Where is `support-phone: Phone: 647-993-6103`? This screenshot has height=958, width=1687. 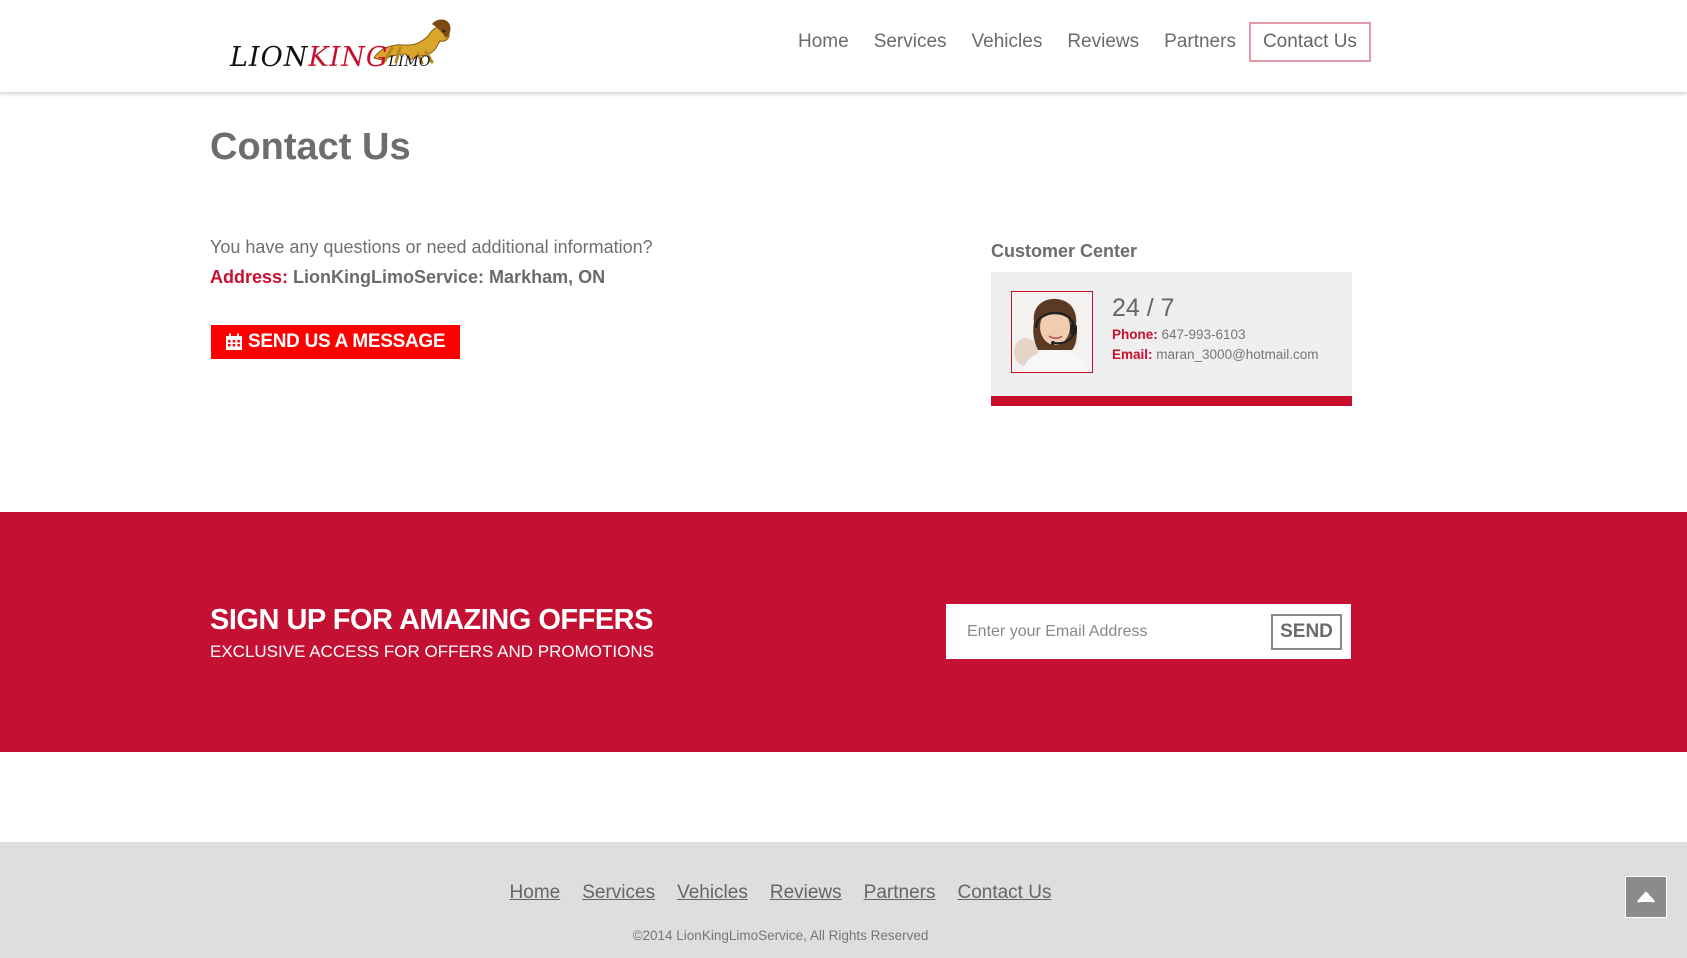 support-phone: Phone: 647-993-6103 is located at coordinates (1179, 334).